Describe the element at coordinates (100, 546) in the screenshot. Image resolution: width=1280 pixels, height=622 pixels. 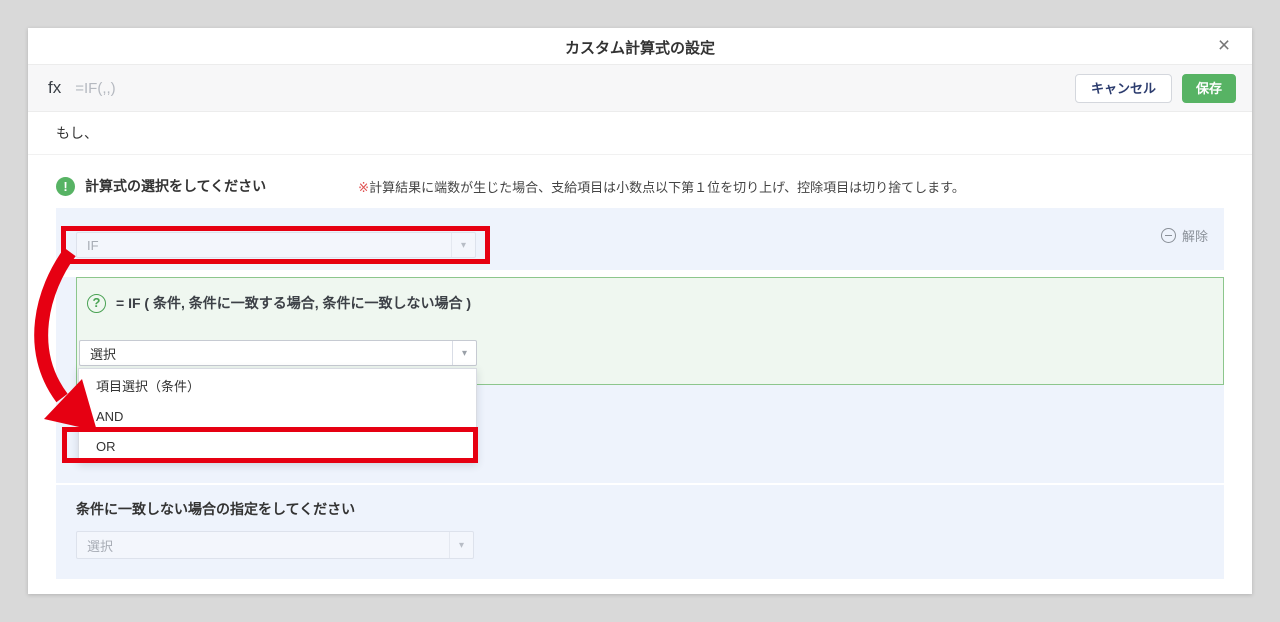
I see `else-select-value: 選択` at that location.